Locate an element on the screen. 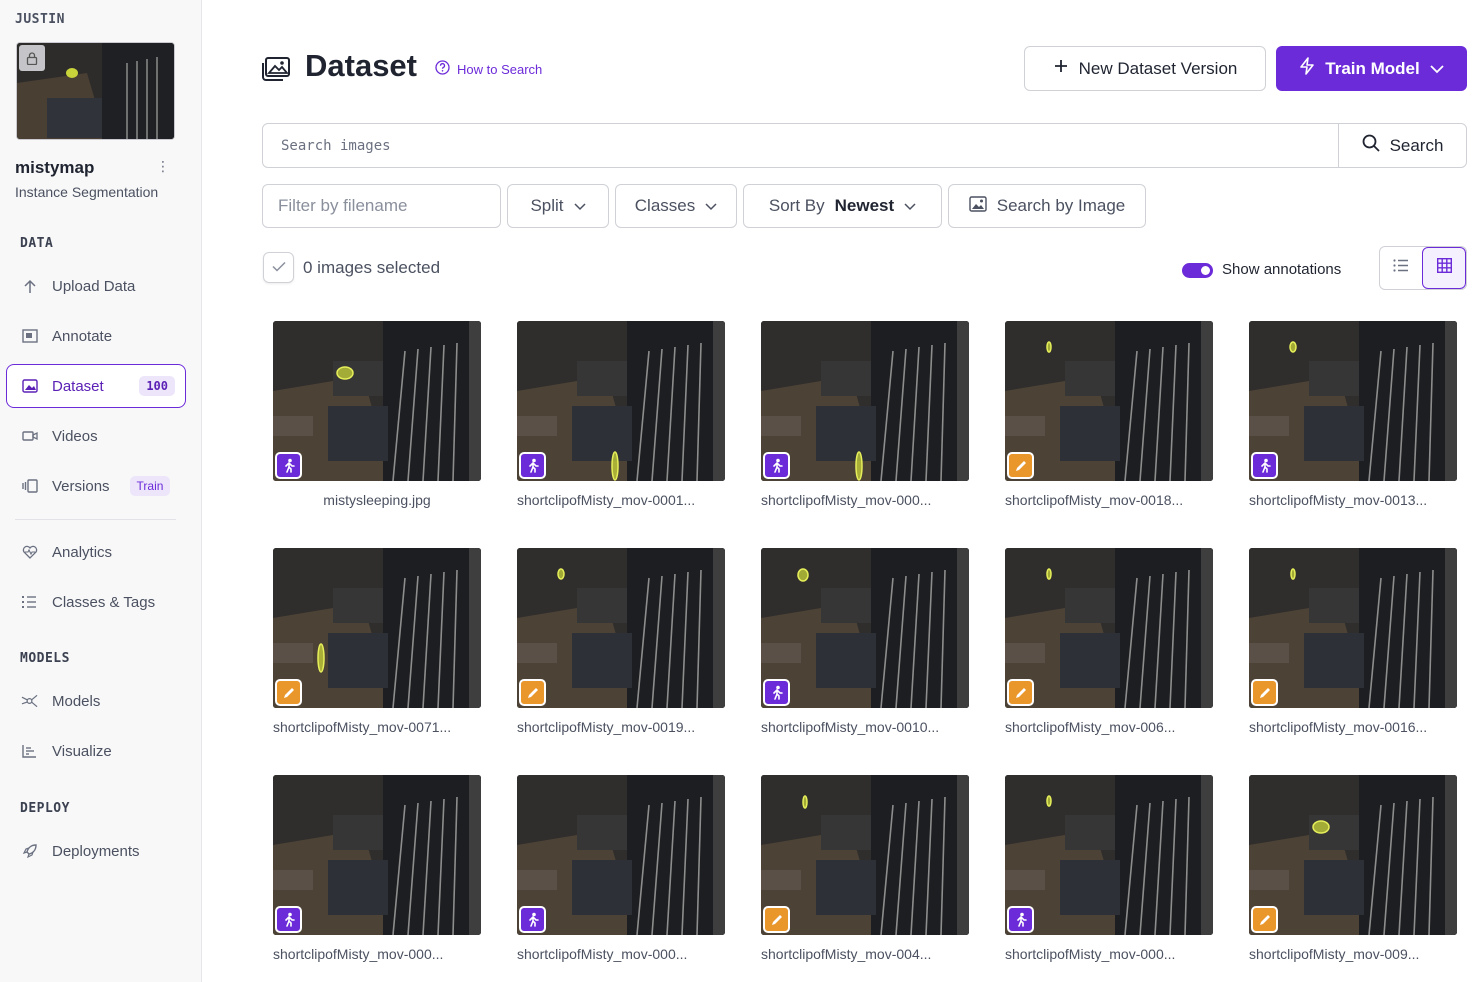 The height and width of the screenshot is (982, 1478). sidebar-item-classes-tags: Classes & Tags is located at coordinates (96, 602).